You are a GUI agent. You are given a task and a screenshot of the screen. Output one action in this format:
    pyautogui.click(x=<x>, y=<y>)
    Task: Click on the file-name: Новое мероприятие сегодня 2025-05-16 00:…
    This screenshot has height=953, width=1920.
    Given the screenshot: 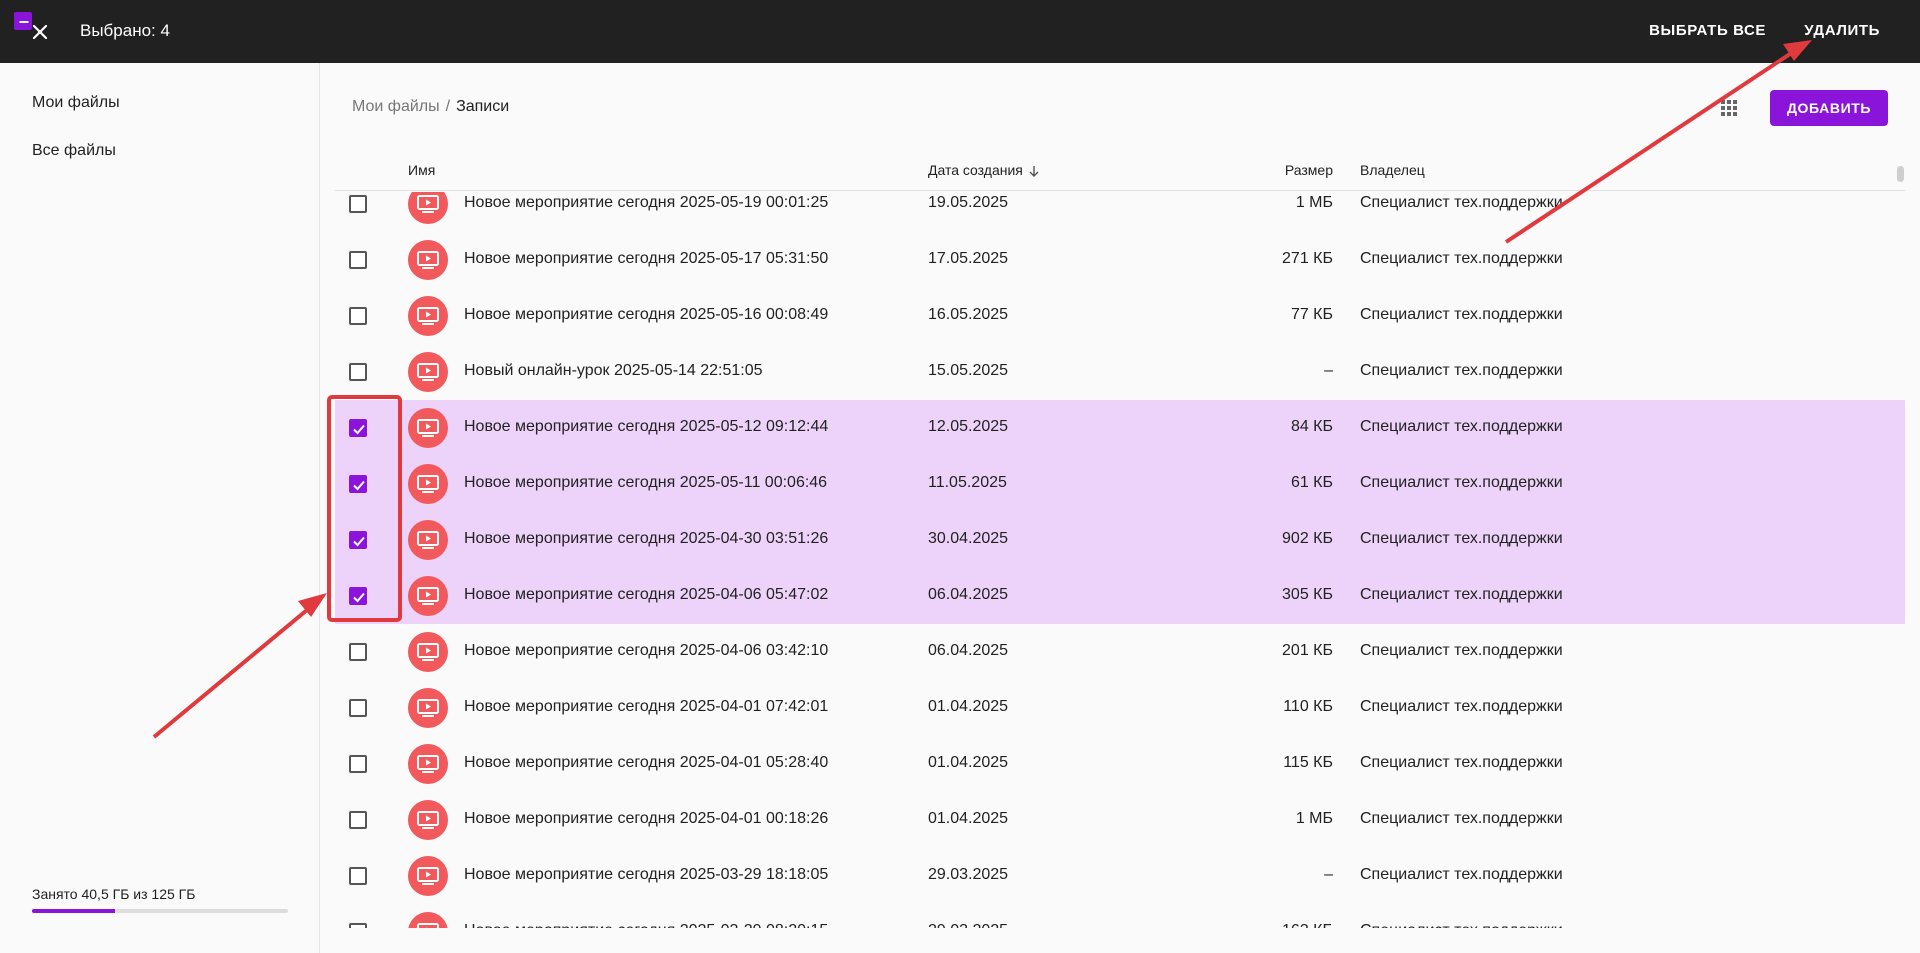 What is the action you would take?
    pyautogui.click(x=646, y=315)
    